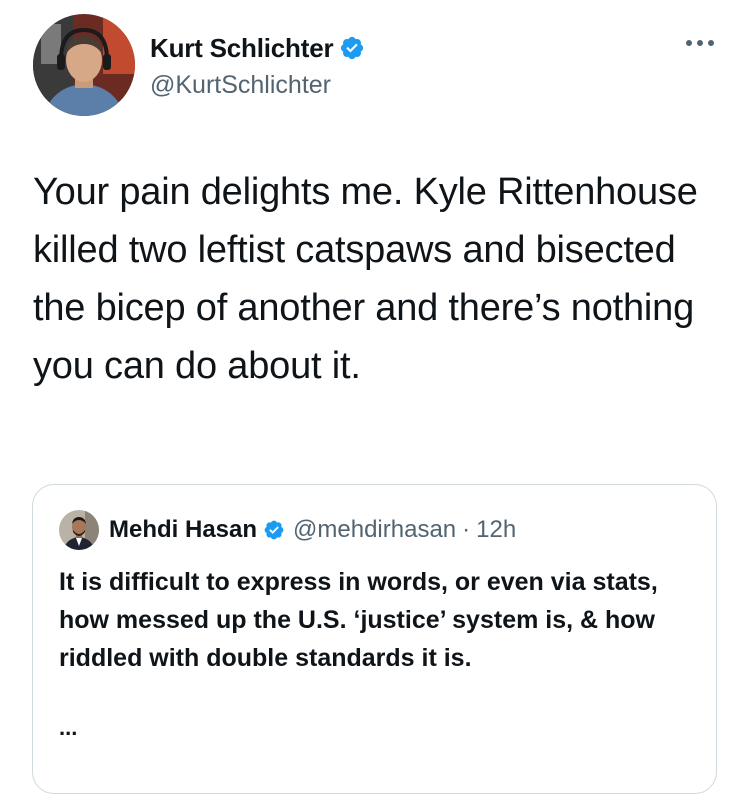 The width and height of the screenshot is (750, 794). I want to click on author-avatar, so click(84, 65).